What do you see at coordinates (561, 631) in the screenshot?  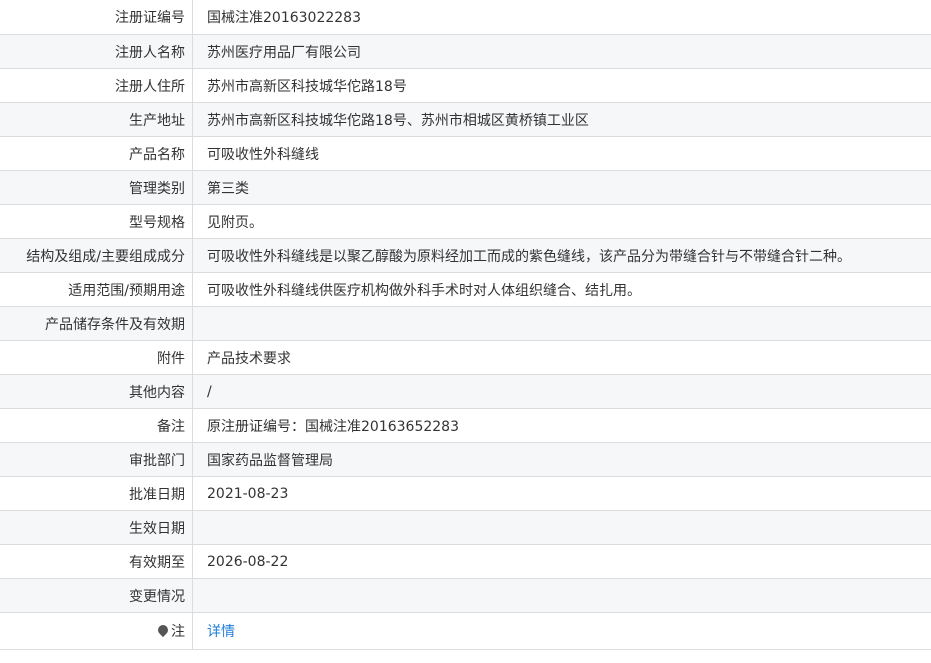 I see `note-value-cell: 详情` at bounding box center [561, 631].